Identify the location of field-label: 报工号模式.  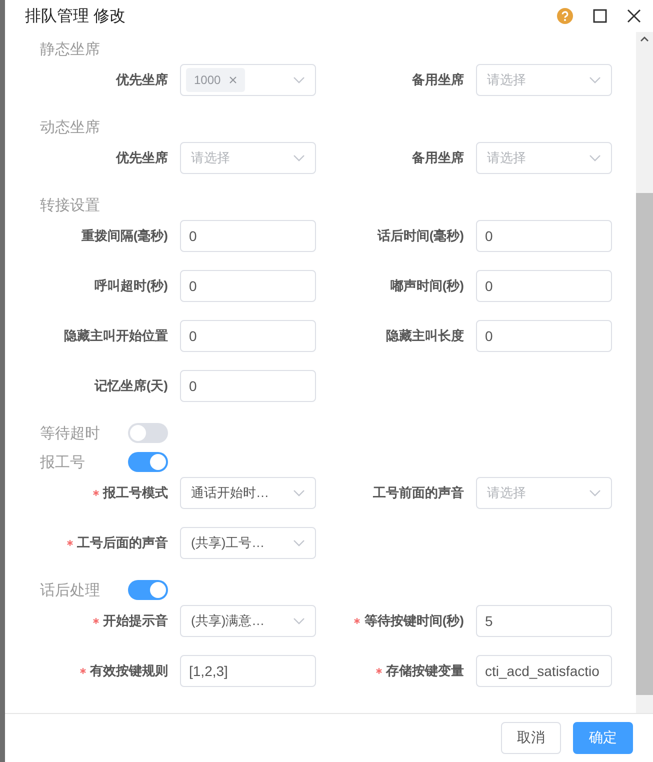
(135, 493).